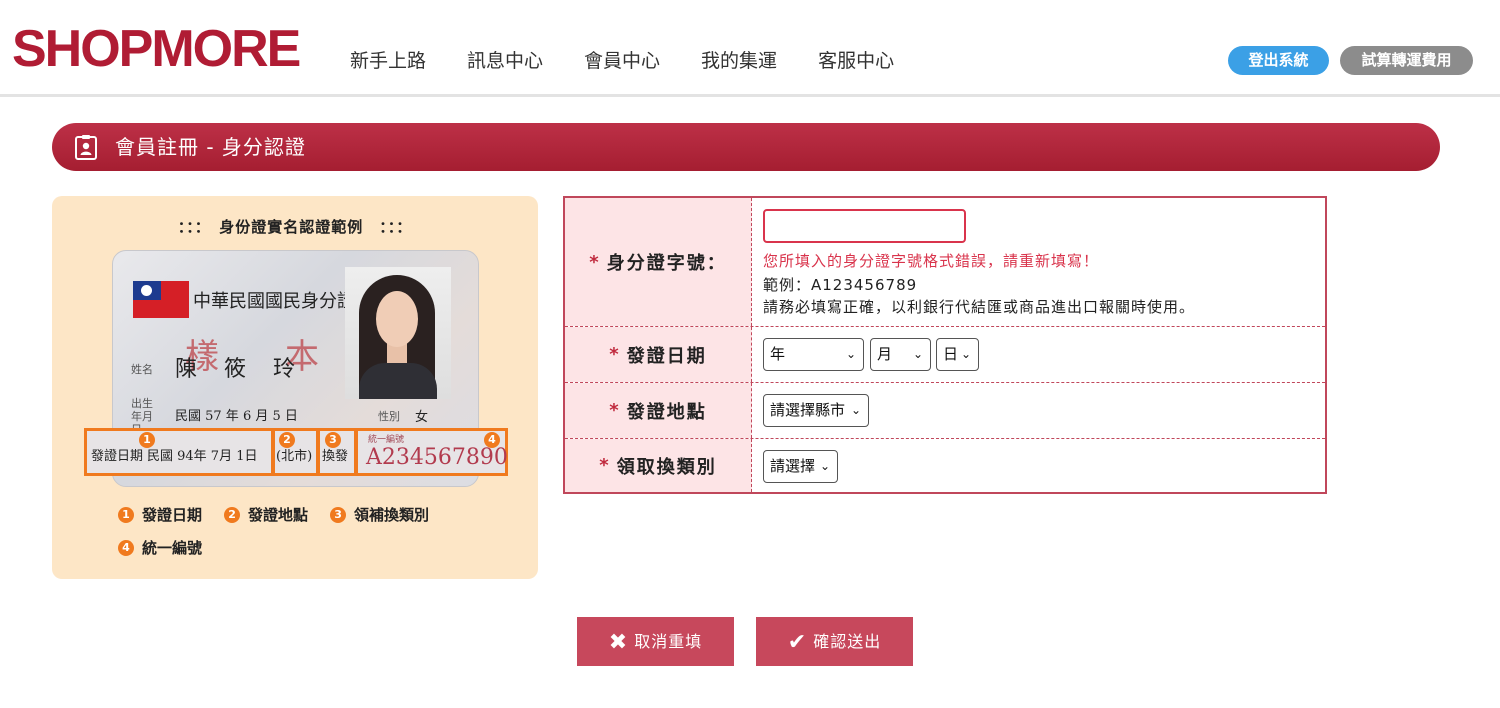 This screenshot has height=708, width=1500. I want to click on sex-value: 女, so click(422, 417).